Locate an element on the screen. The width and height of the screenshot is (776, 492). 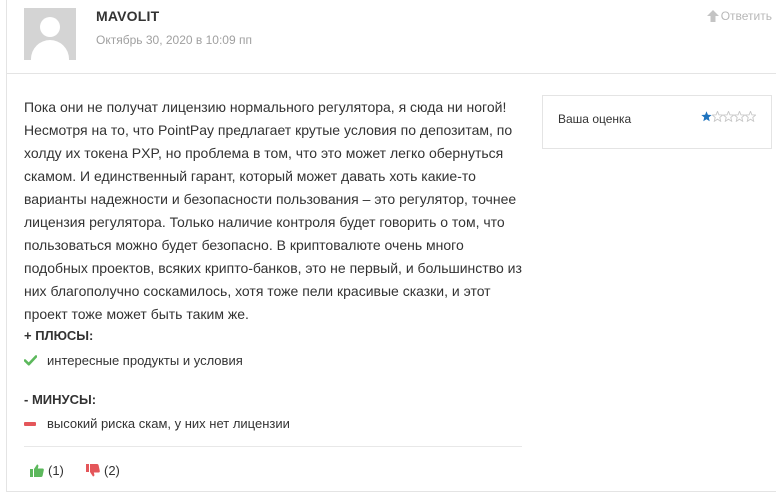
pro-item: интересные продукты и условия is located at coordinates (133, 360).